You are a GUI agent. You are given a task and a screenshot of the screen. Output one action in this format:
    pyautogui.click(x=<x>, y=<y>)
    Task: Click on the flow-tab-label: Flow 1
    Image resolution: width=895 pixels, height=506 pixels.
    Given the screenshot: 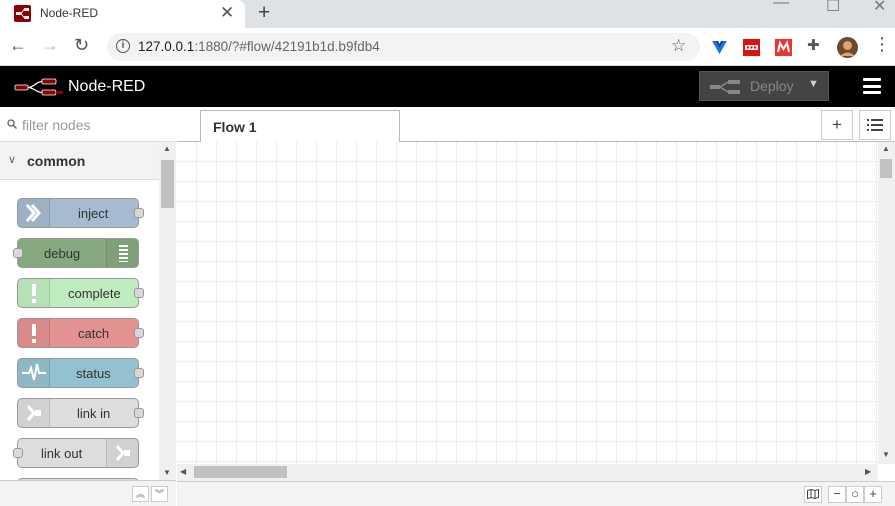 What is the action you would take?
    pyautogui.click(x=235, y=127)
    